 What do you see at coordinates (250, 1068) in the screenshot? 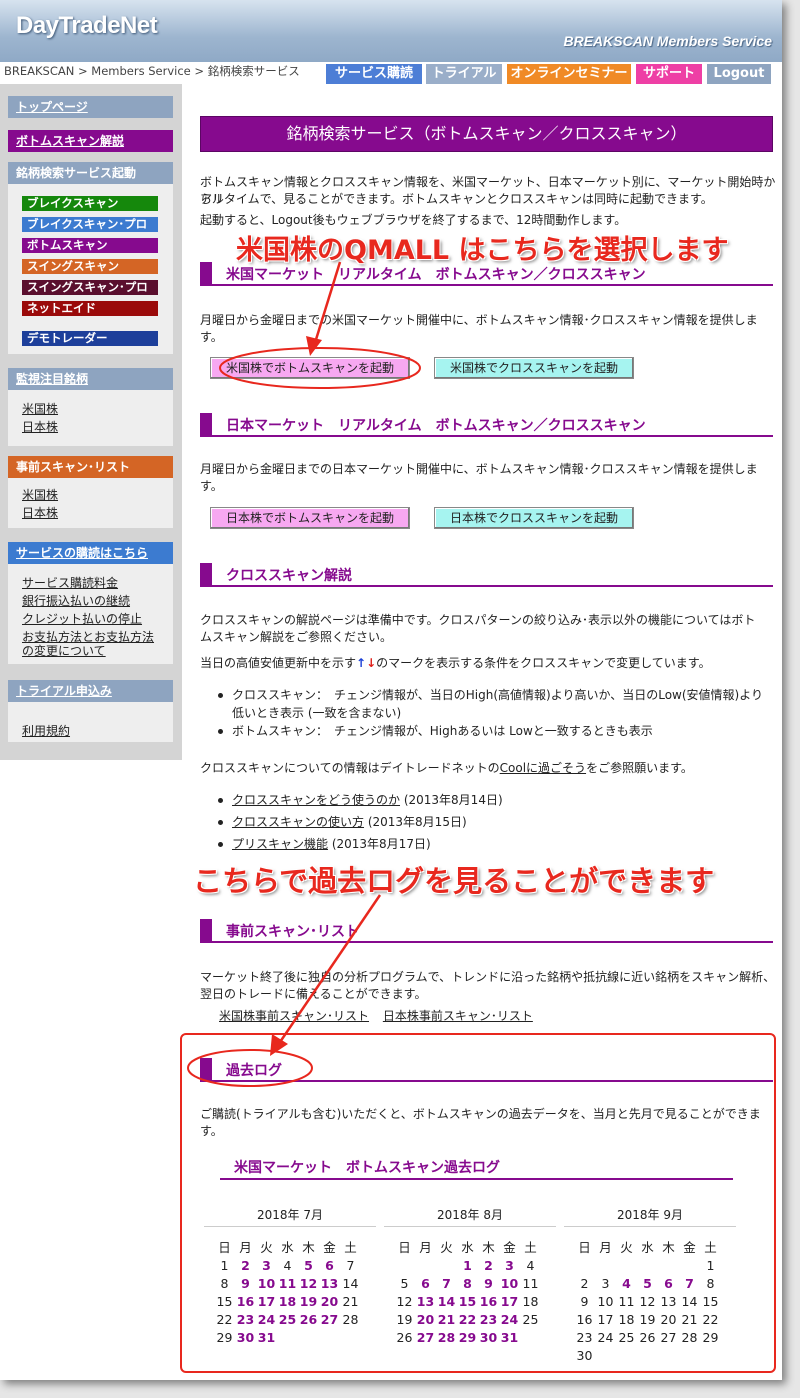
I see `annotation-circle-past-log` at bounding box center [250, 1068].